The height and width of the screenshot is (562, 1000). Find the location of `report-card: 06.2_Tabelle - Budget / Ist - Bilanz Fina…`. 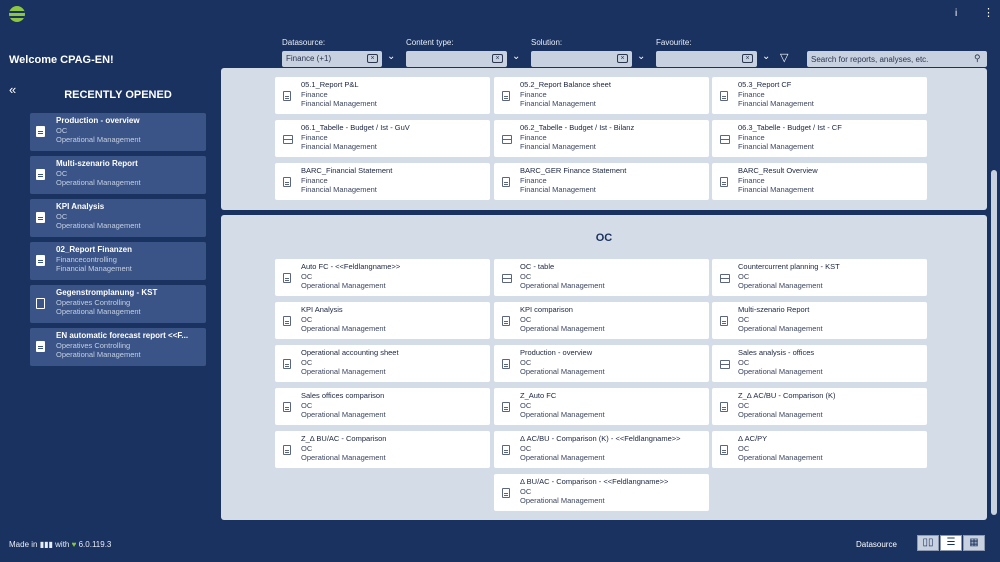

report-card: 06.2_Tabelle - Budget / Ist - Bilanz Fina… is located at coordinates (601, 138).